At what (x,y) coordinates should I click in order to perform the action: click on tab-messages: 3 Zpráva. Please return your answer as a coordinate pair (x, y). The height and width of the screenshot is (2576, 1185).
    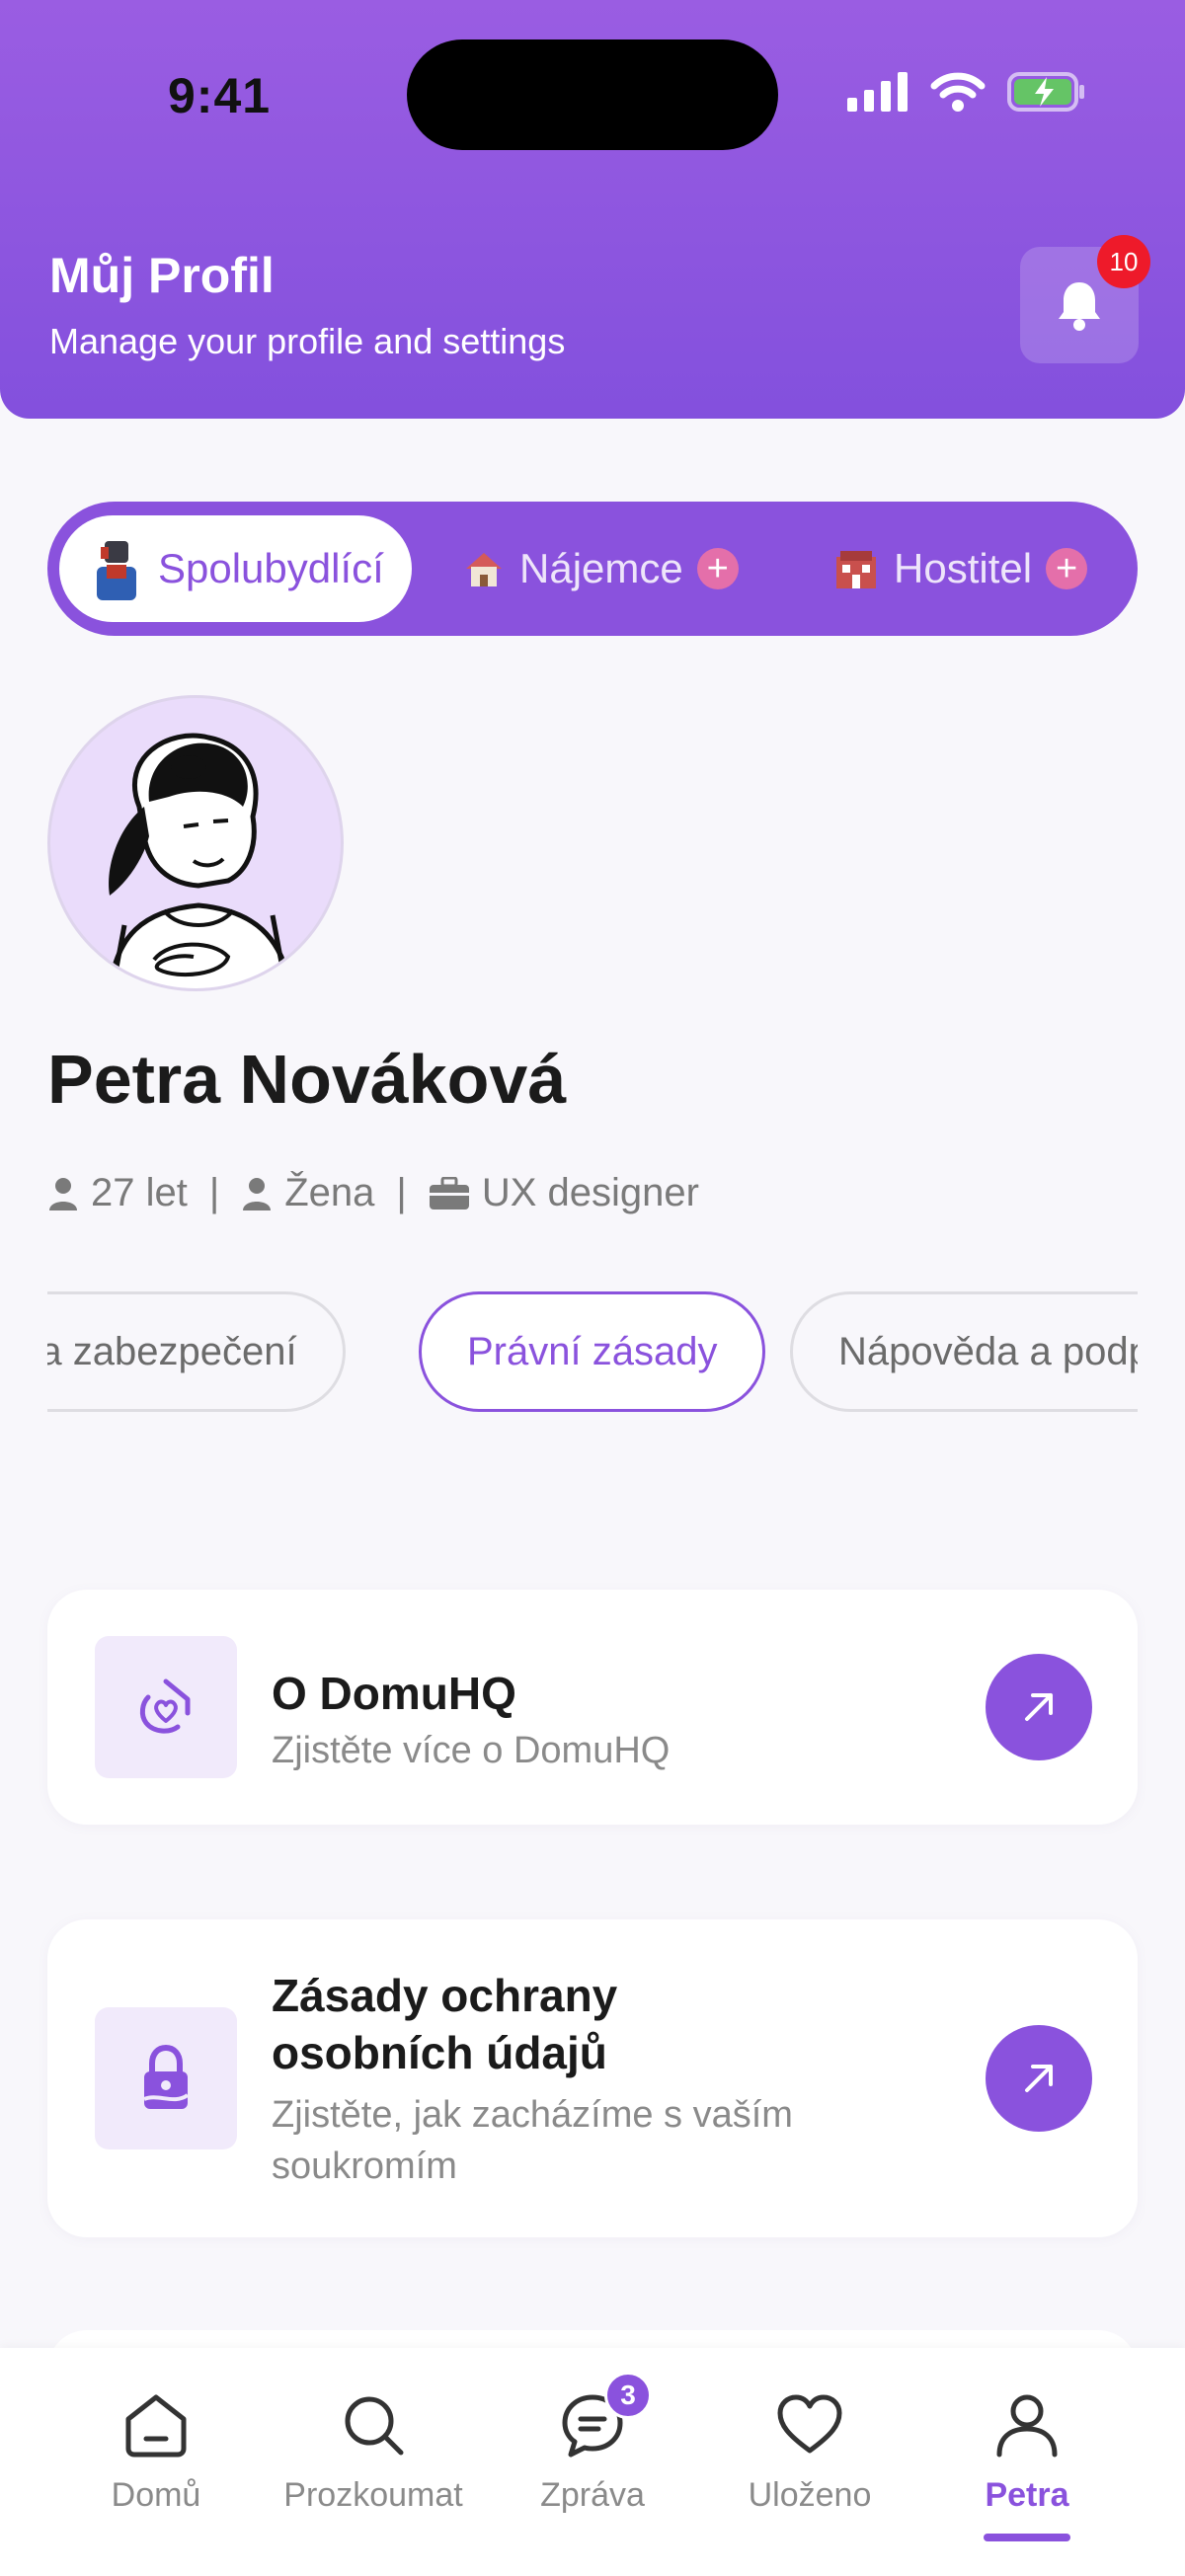
    Looking at the image, I should click on (592, 2443).